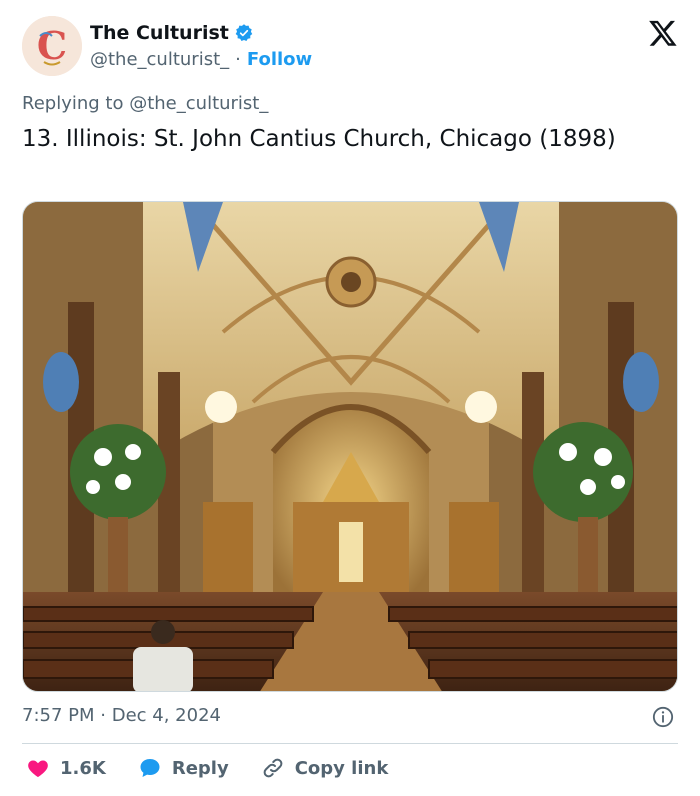 The height and width of the screenshot is (796, 700). What do you see at coordinates (244, 32) in the screenshot?
I see `verified-badge-icon` at bounding box center [244, 32].